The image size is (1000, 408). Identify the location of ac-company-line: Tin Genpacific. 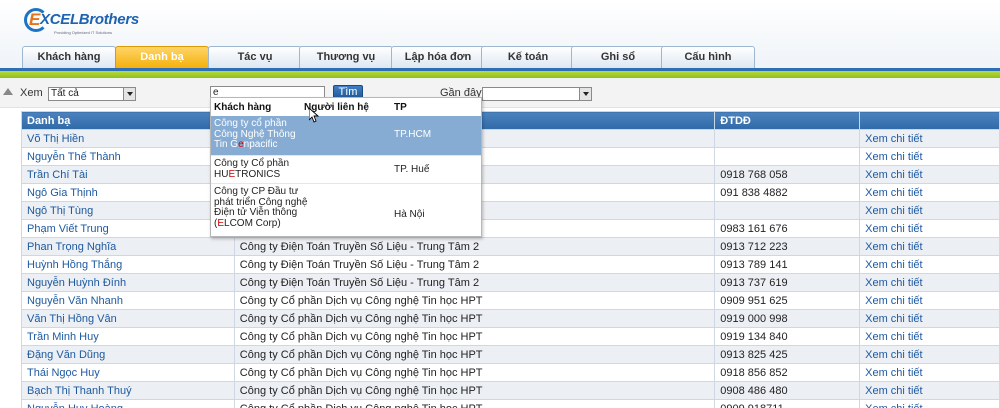
(246, 144).